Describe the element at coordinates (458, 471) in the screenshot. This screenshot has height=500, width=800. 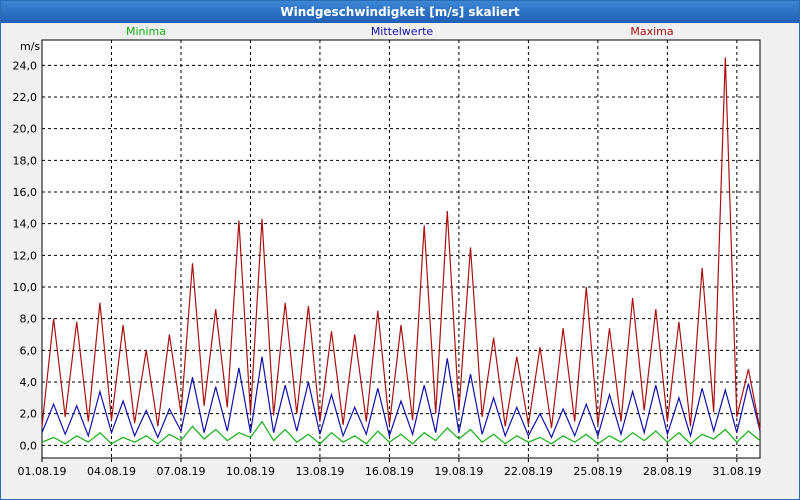
I see `x-tick-label: 19.08.19` at that location.